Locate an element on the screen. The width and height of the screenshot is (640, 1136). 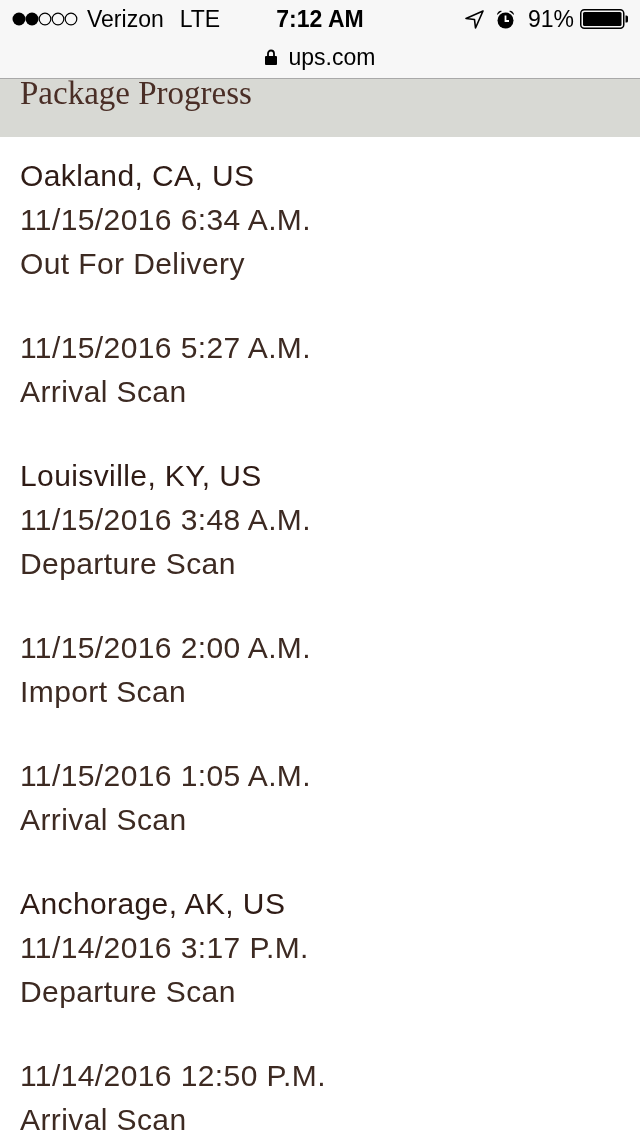
url-text: ups.com is located at coordinates (332, 57).